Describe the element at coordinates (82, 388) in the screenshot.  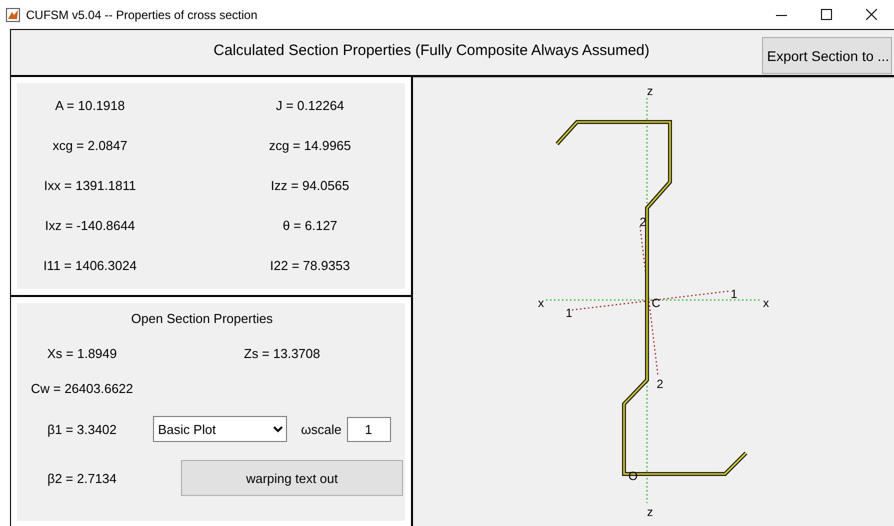
I see `property-value: Cw = 26403.6622` at that location.